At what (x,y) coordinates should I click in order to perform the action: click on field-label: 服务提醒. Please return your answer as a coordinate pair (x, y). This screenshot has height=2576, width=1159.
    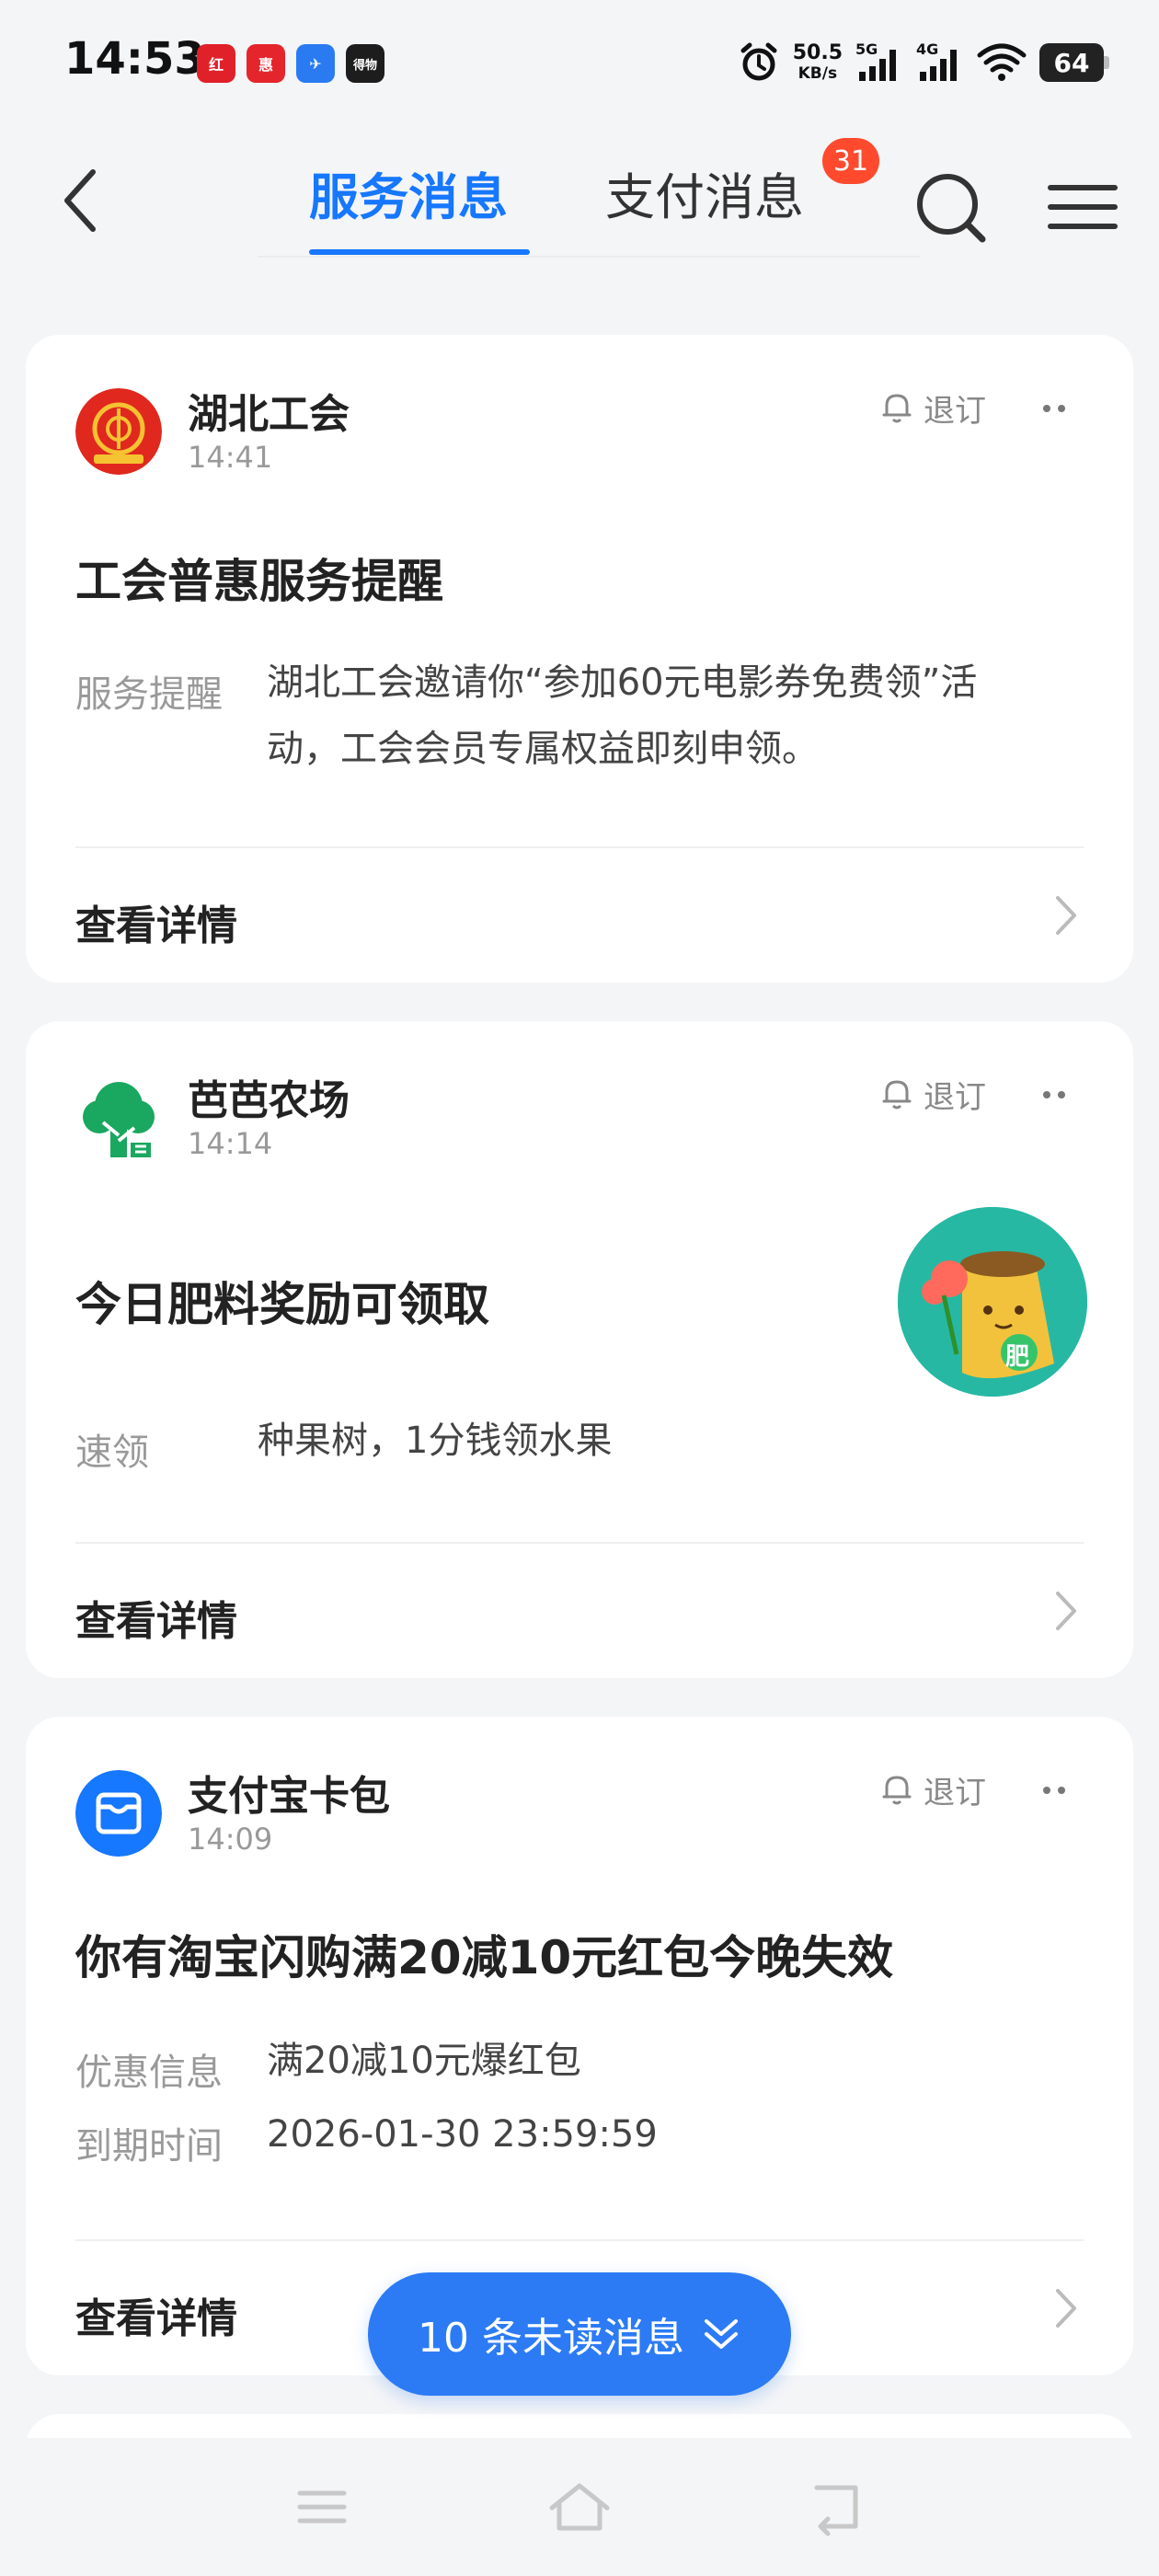
    Looking at the image, I should click on (149, 694).